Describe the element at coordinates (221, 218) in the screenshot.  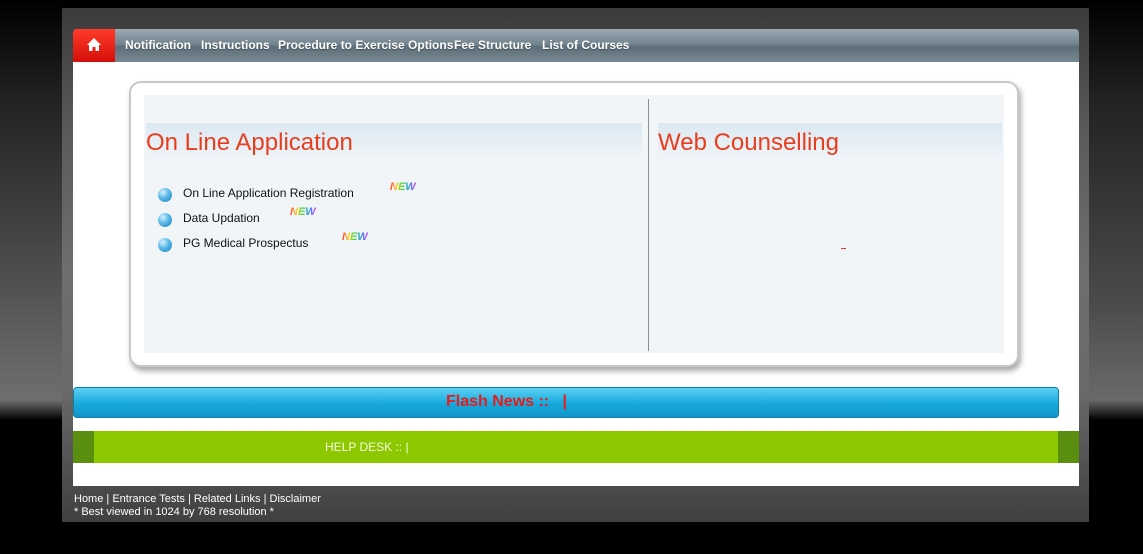
I see `data-updation-link: Data Updation` at that location.